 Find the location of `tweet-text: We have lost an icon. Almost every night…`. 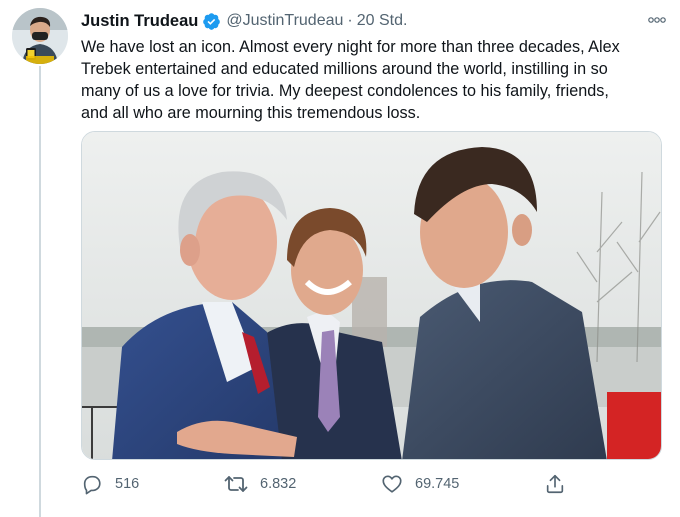

tweet-text: We have lost an icon. Almost every night… is located at coordinates (373, 80).